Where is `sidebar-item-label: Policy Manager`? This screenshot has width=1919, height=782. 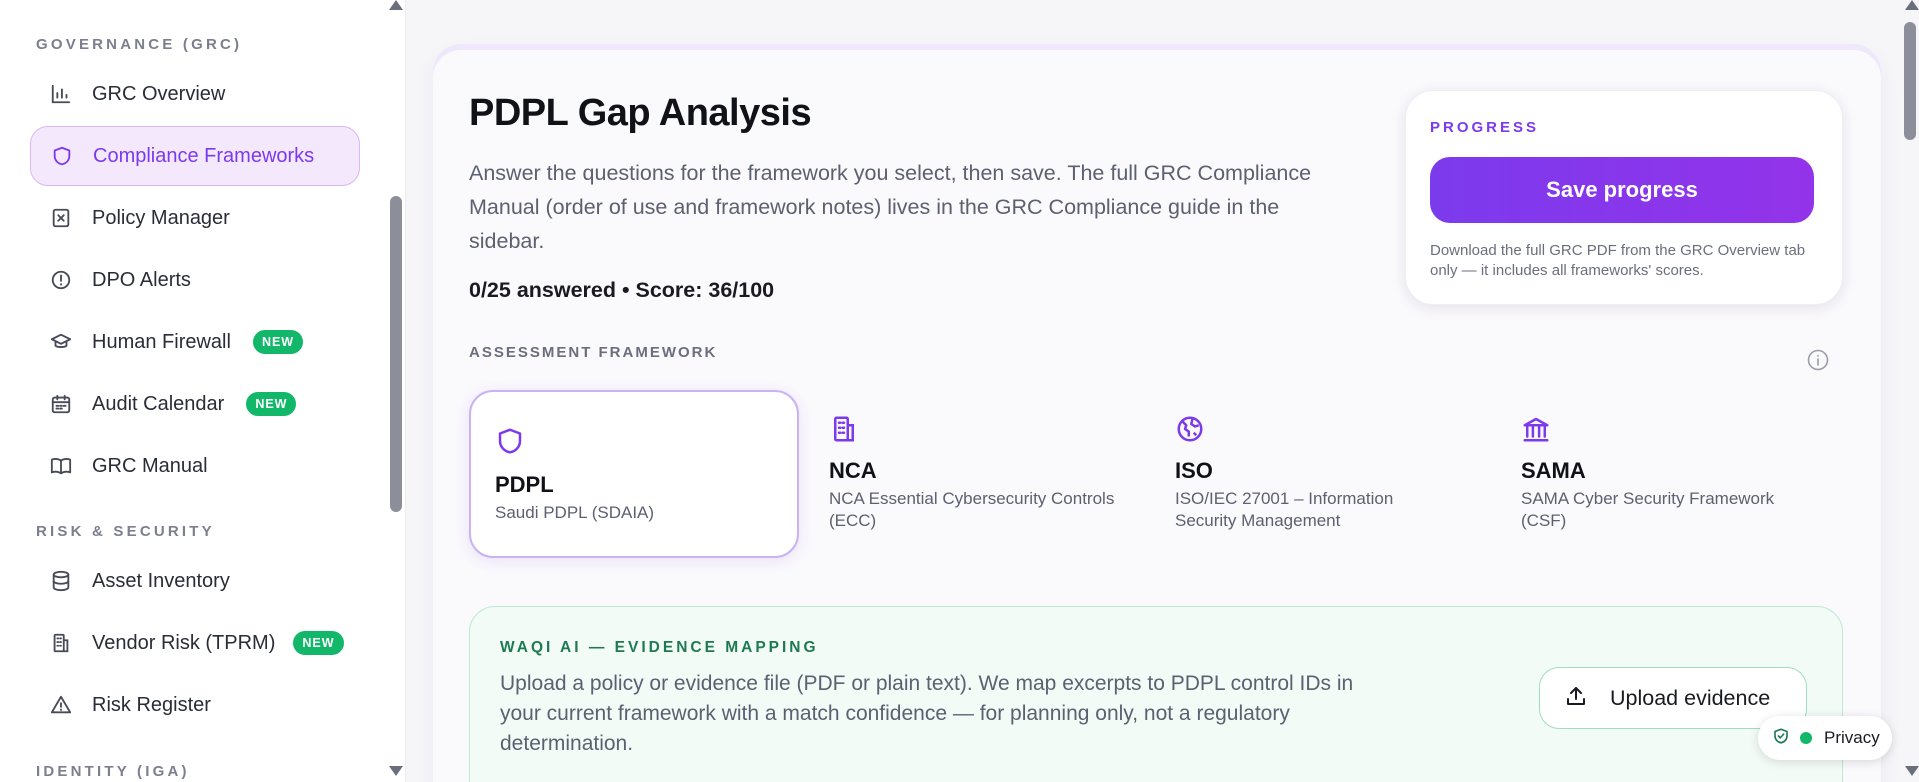
sidebar-item-label: Policy Manager is located at coordinates (161, 217).